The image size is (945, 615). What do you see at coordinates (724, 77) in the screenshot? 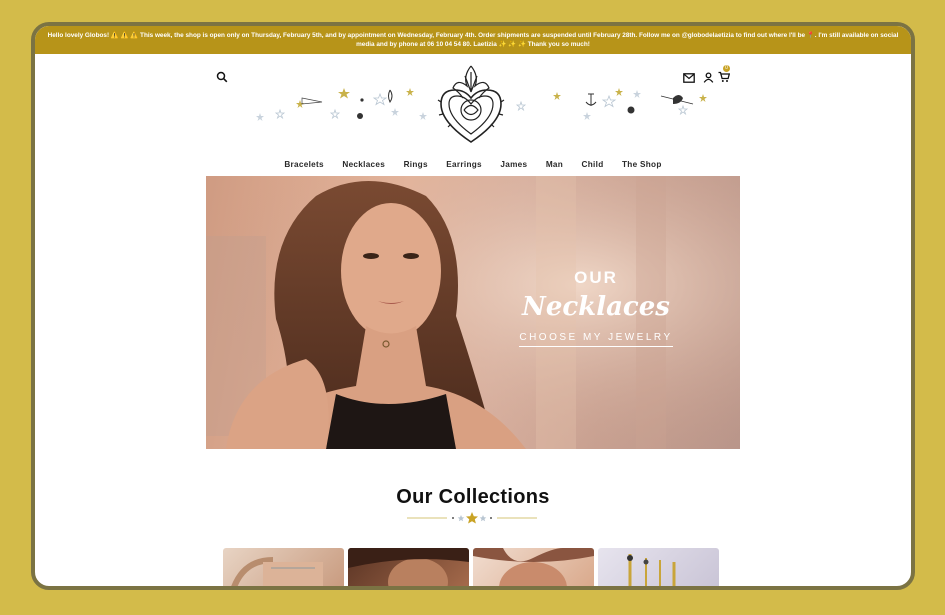
I see `cart-icon` at bounding box center [724, 77].